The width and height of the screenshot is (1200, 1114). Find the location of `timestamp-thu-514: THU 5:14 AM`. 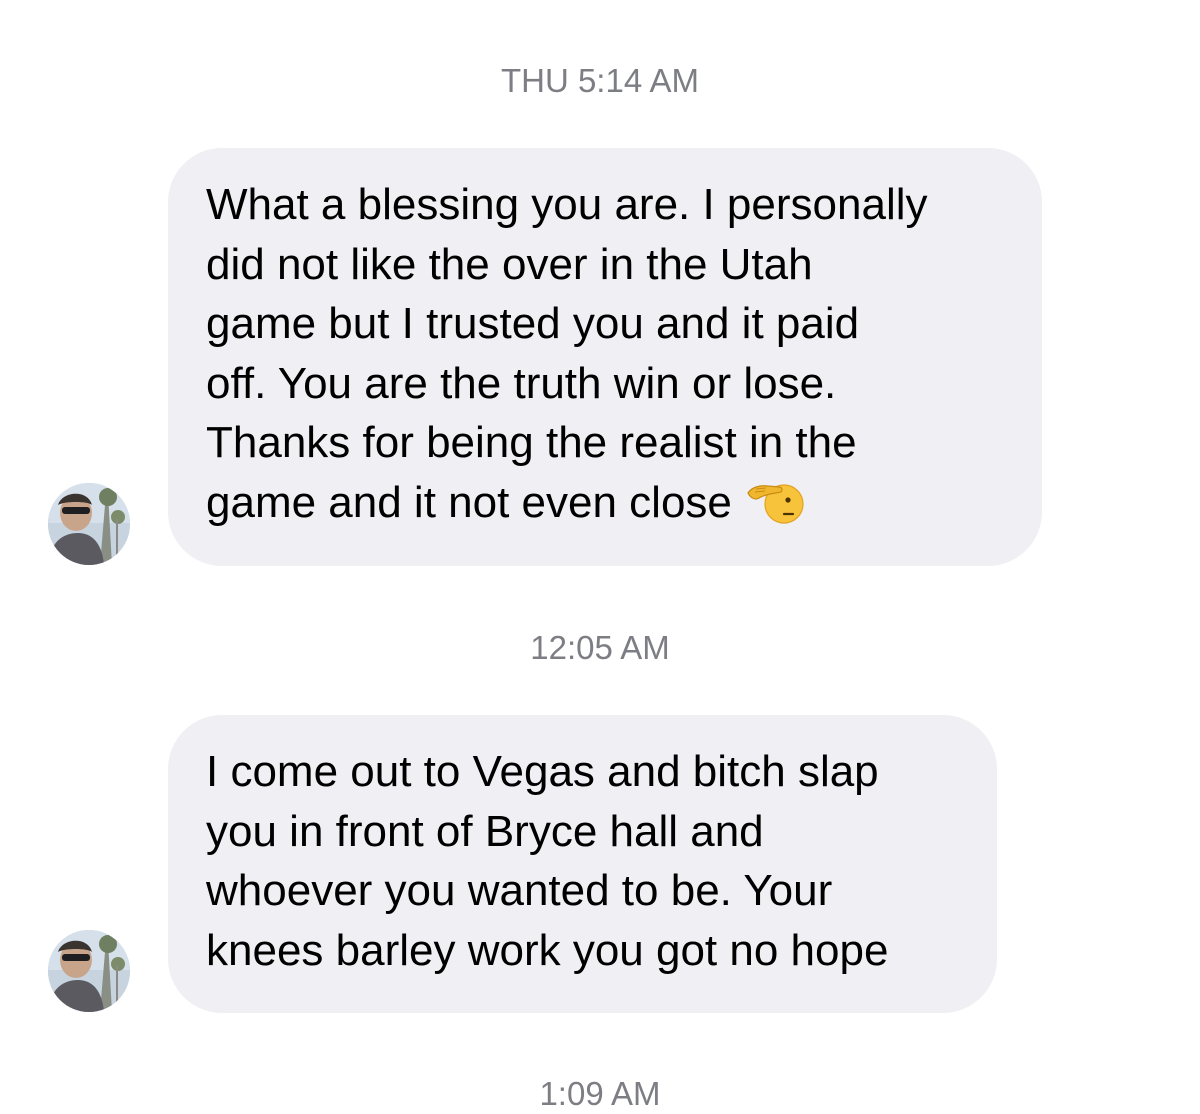

timestamp-thu-514: THU 5:14 AM is located at coordinates (600, 80).